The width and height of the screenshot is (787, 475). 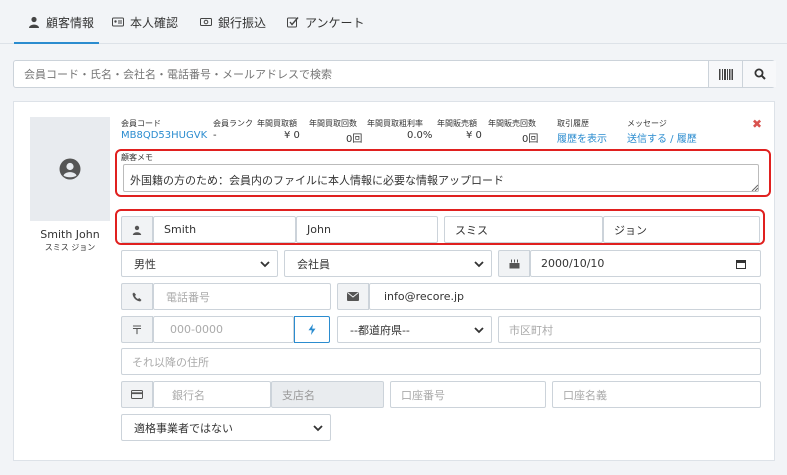 I want to click on customer-name-kana: スミス ジョン, so click(x=70, y=247).